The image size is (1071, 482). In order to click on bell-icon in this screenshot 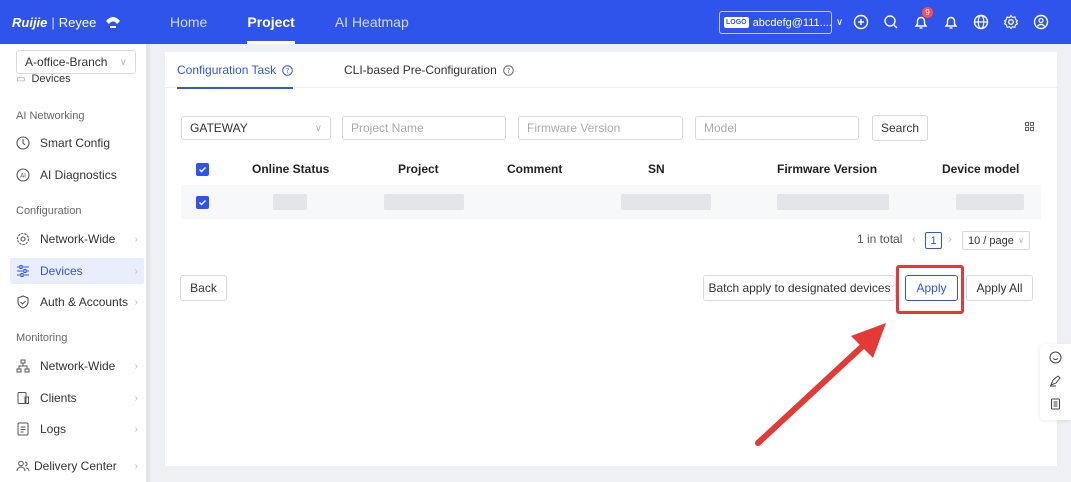, I will do `click(951, 22)`.